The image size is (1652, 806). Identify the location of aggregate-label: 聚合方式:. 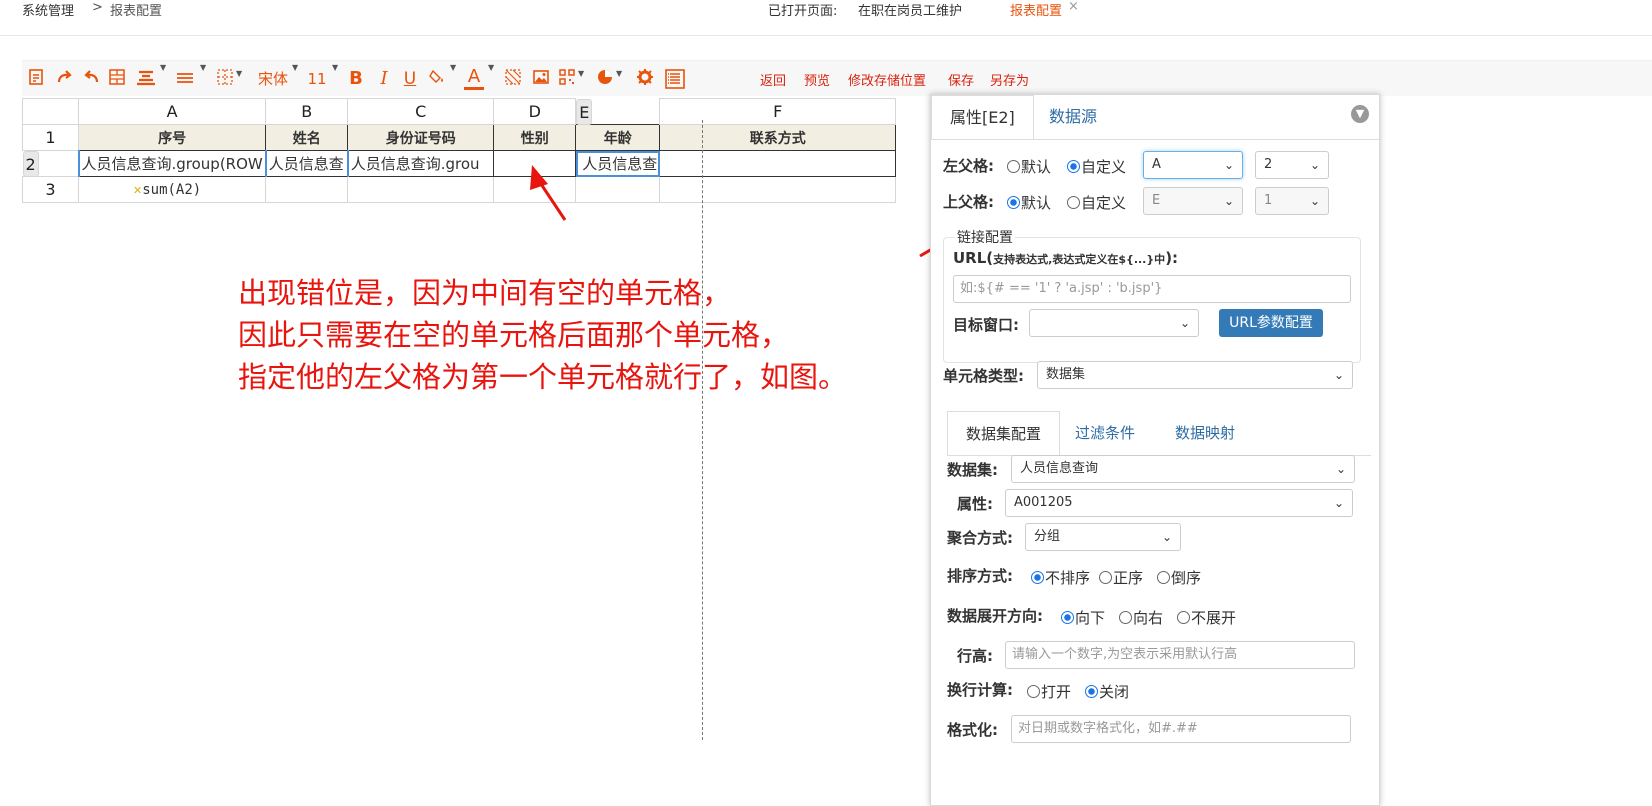
(980, 538).